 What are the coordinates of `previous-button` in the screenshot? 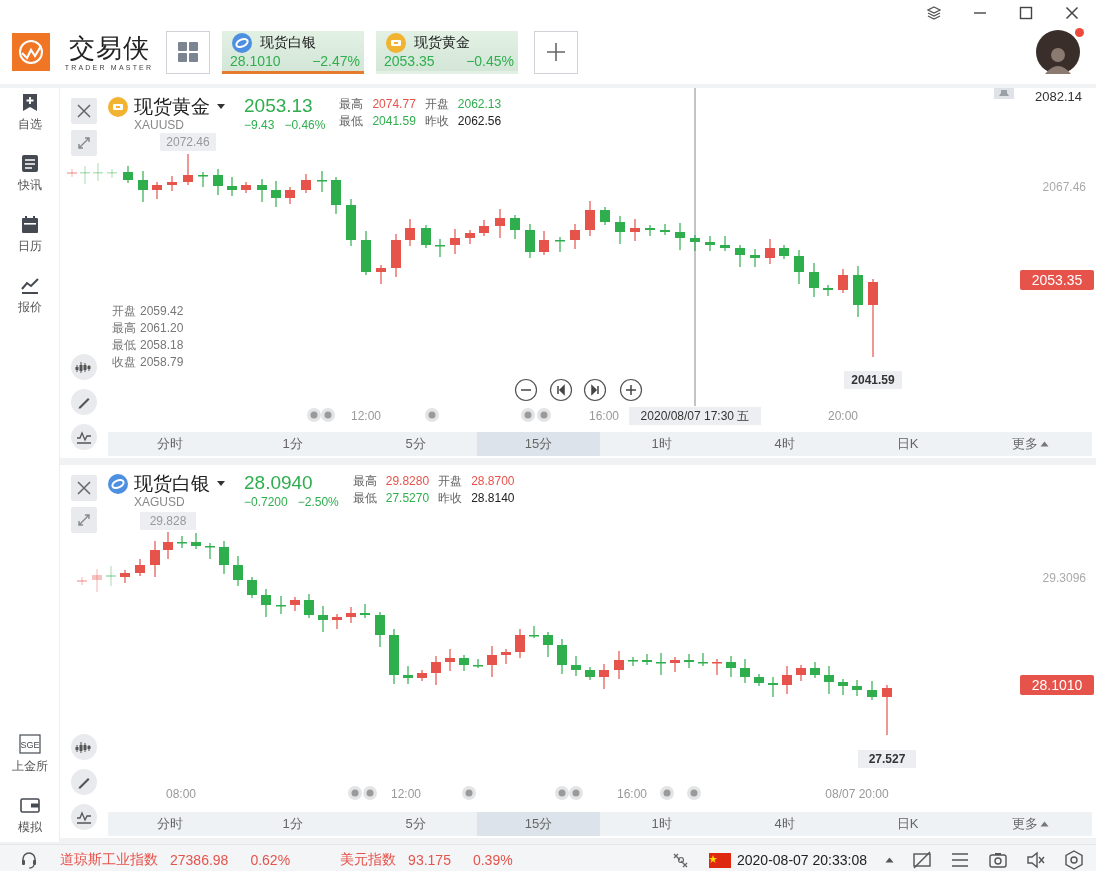 It's located at (561, 390).